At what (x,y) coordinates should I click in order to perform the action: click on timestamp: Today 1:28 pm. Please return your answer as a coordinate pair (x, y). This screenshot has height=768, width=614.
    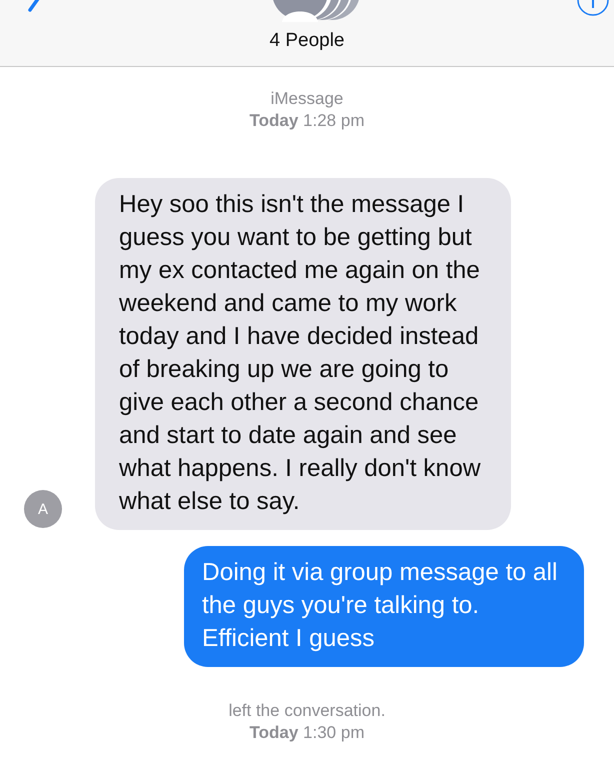
    Looking at the image, I should click on (307, 121).